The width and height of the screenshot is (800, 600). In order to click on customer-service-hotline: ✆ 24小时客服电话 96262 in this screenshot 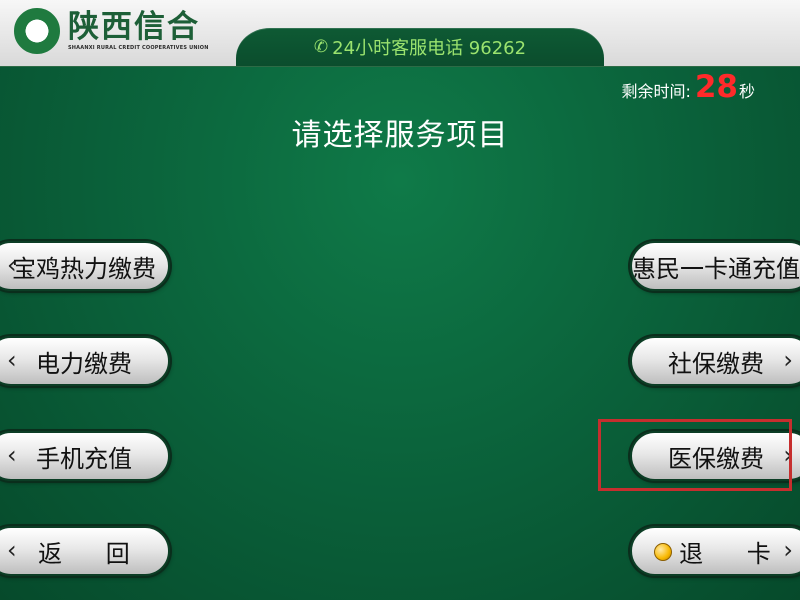, I will do `click(420, 47)`.